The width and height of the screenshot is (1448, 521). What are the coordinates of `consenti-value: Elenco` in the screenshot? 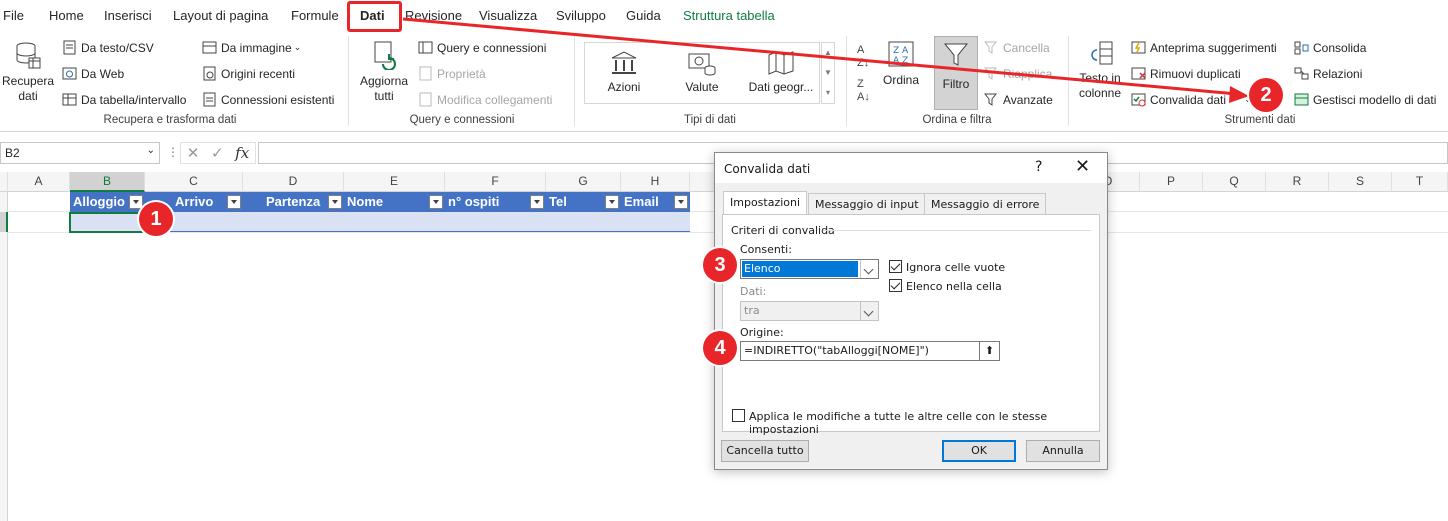 It's located at (800, 269).